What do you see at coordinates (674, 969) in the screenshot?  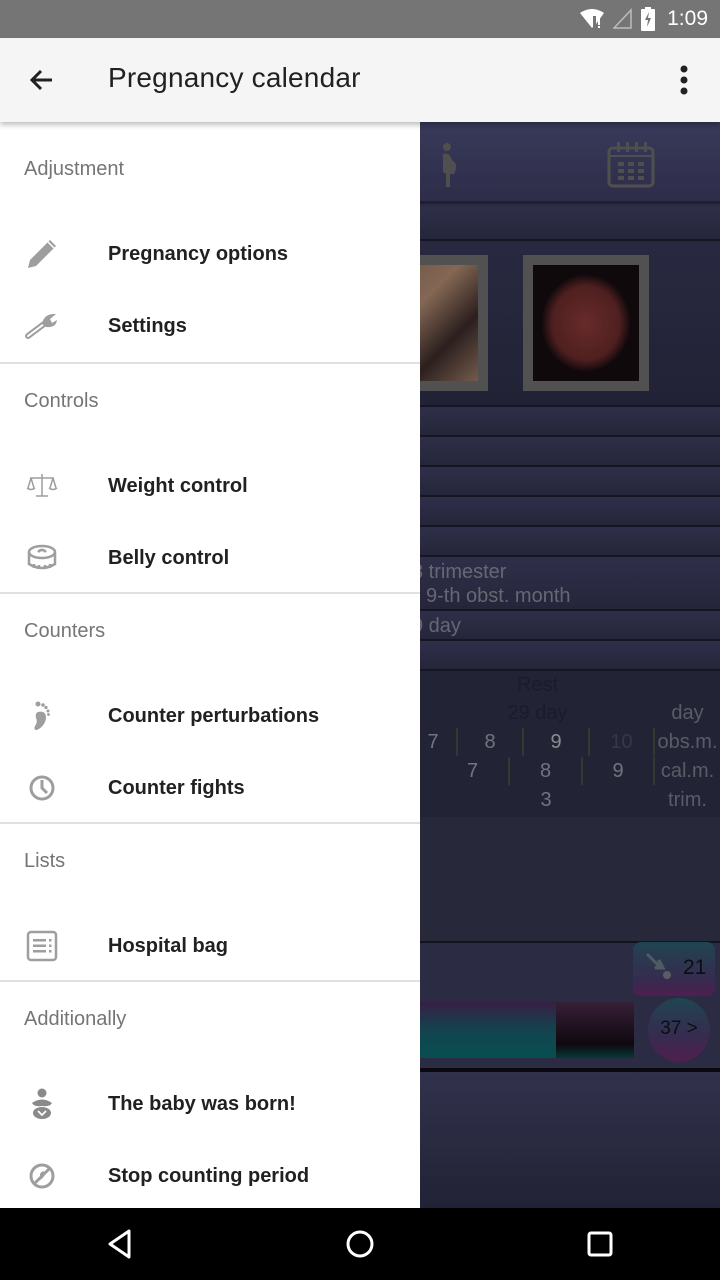 I see `movement-counter-badge: 21` at bounding box center [674, 969].